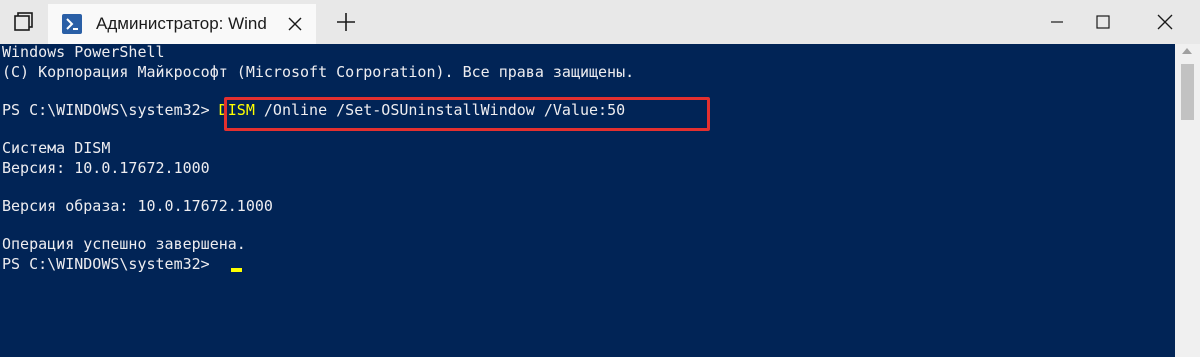 Image resolution: width=1200 pixels, height=357 pixels. What do you see at coordinates (83, 52) in the screenshot?
I see `console-line: Windows PowerShell` at bounding box center [83, 52].